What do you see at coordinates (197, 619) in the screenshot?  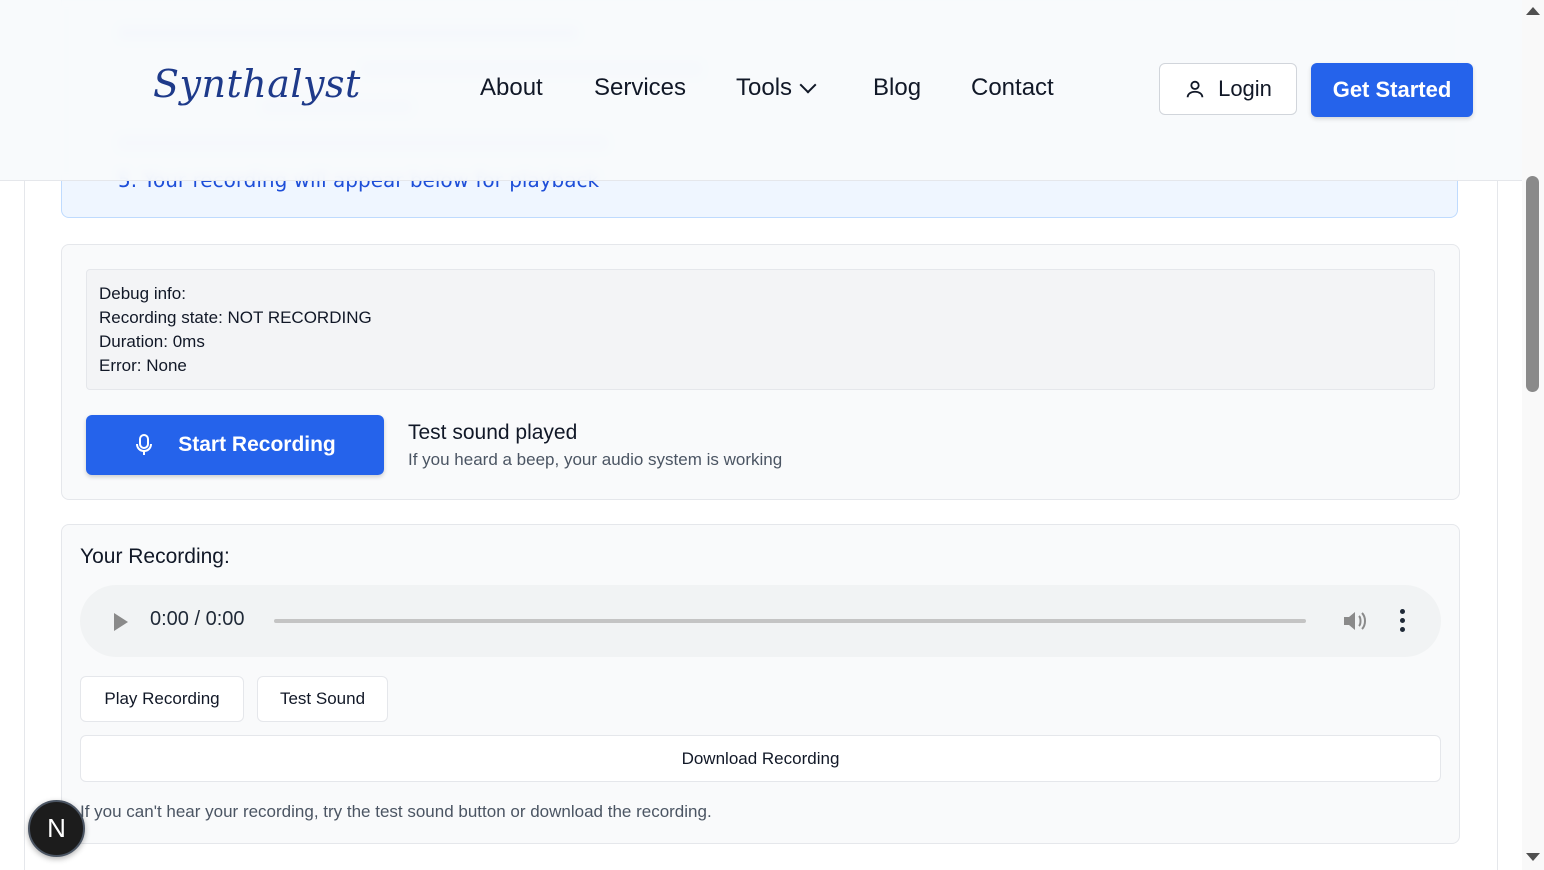 I see `audio-time: 0:00 / 0:00` at bounding box center [197, 619].